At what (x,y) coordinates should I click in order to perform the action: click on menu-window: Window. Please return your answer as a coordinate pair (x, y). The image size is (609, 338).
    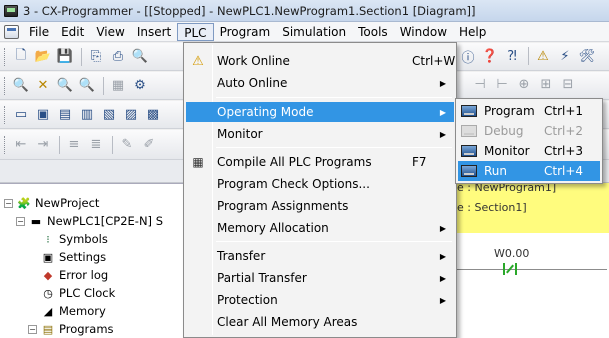
    Looking at the image, I should click on (423, 32).